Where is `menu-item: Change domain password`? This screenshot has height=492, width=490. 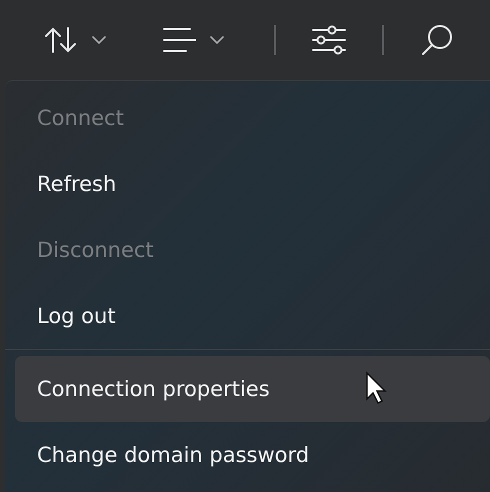
menu-item: Change domain password is located at coordinates (252, 455).